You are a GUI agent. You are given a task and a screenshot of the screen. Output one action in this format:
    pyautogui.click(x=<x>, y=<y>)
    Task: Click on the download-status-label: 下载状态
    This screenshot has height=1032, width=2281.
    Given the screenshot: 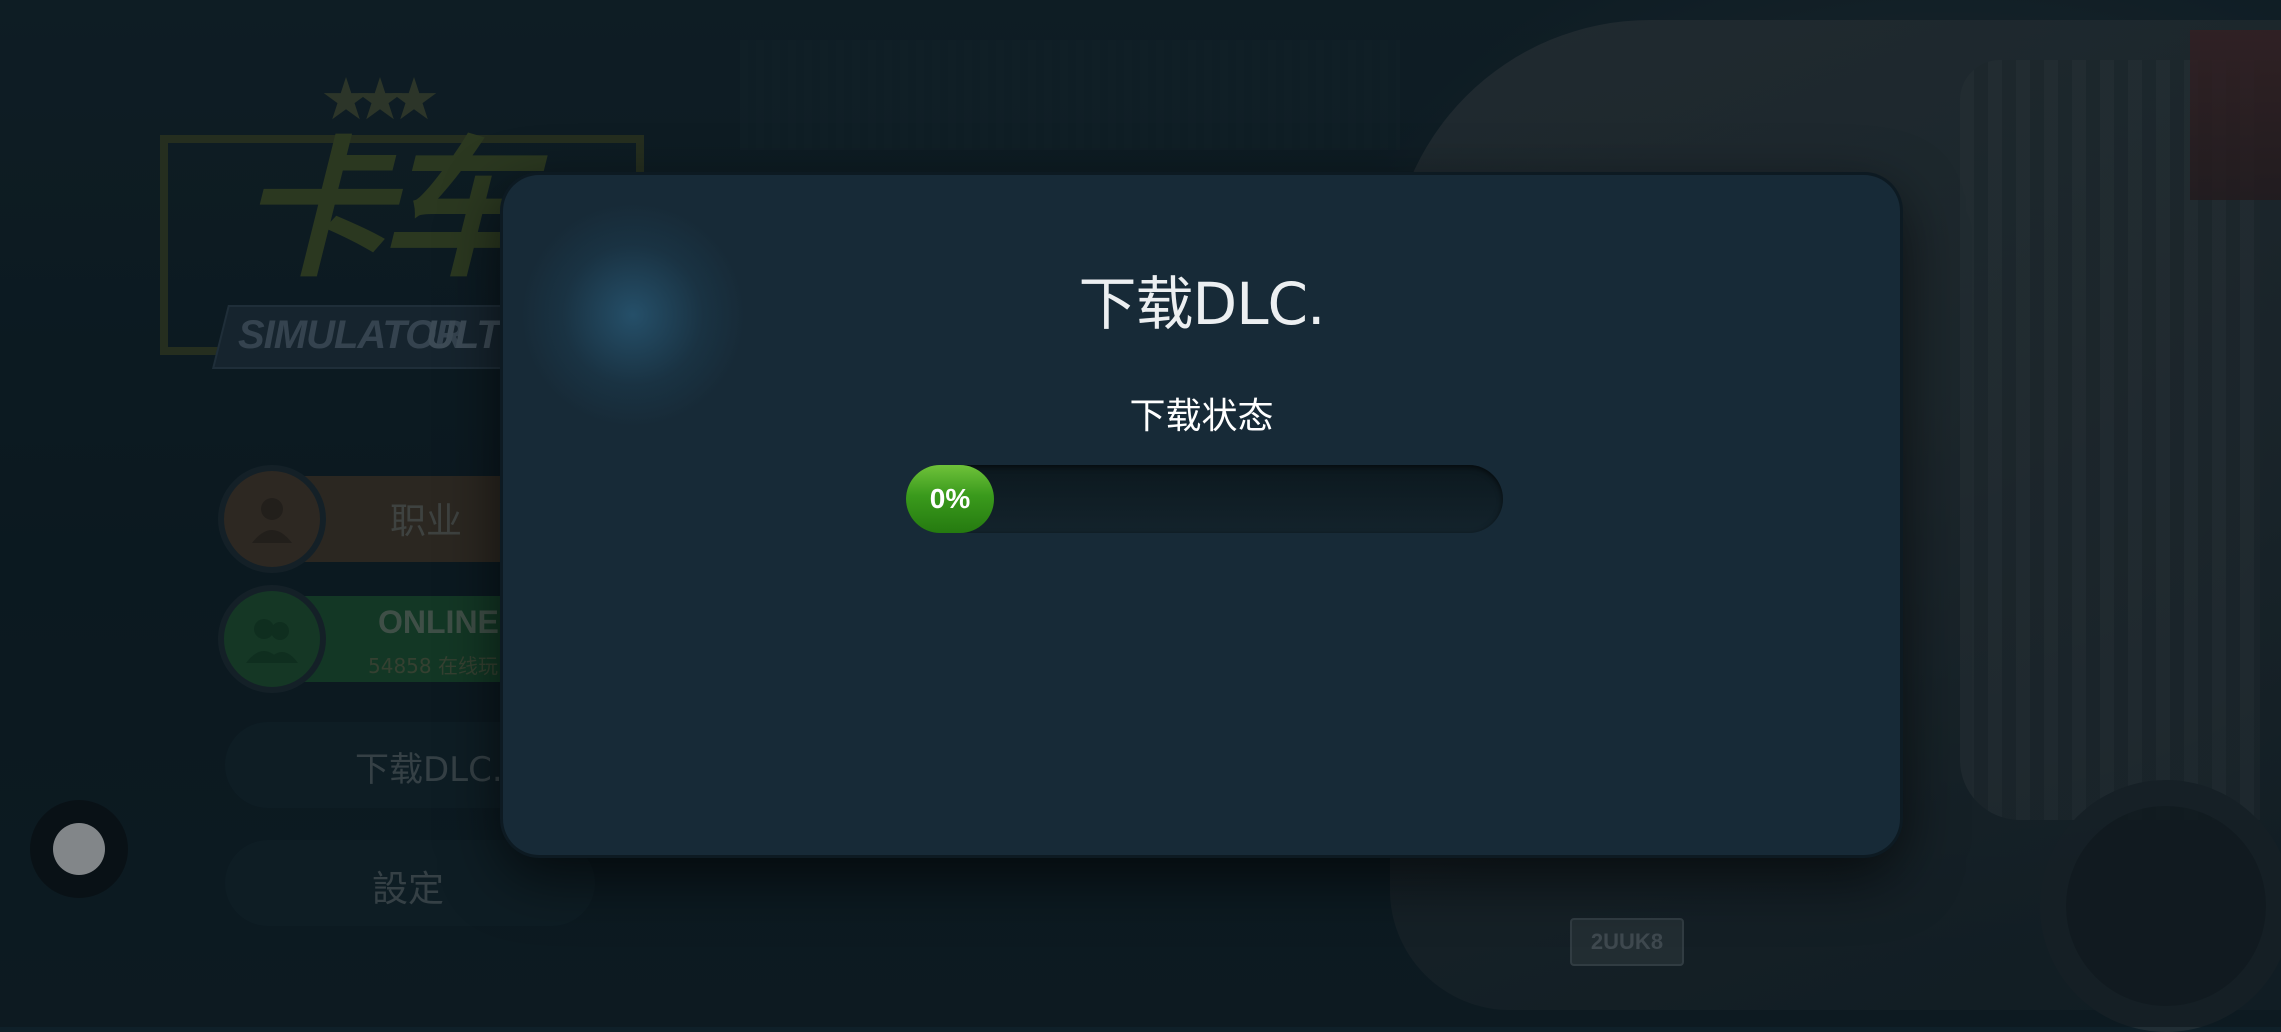 What is the action you would take?
    pyautogui.click(x=1201, y=416)
    